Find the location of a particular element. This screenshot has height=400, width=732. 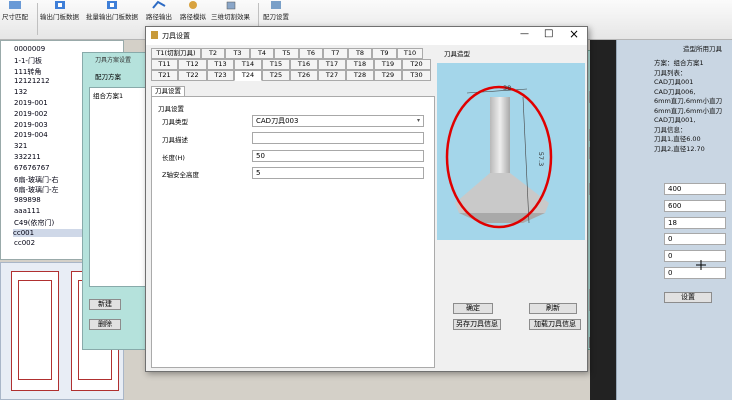

canvas-area is located at coordinates (604, 220).